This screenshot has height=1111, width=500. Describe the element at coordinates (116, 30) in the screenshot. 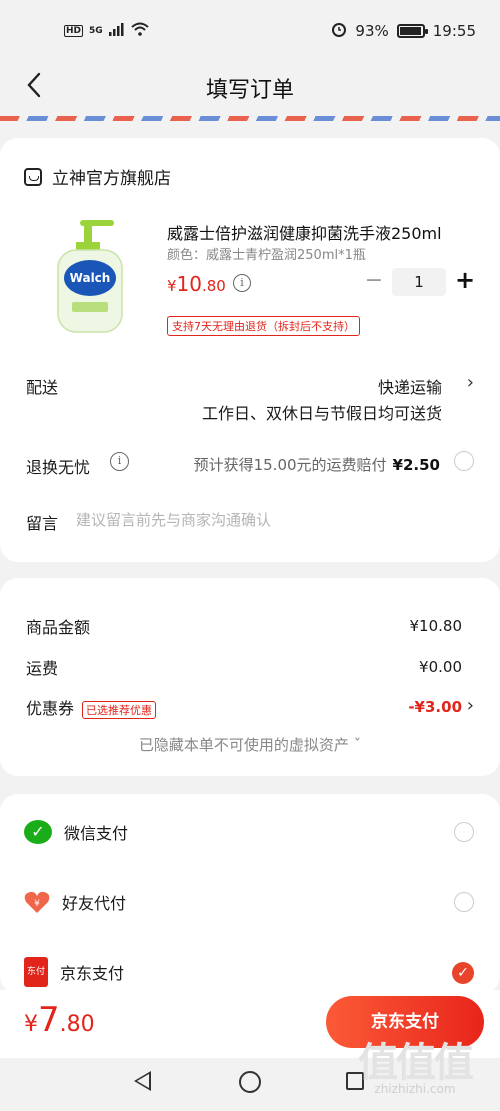

I see `signal-icon` at that location.